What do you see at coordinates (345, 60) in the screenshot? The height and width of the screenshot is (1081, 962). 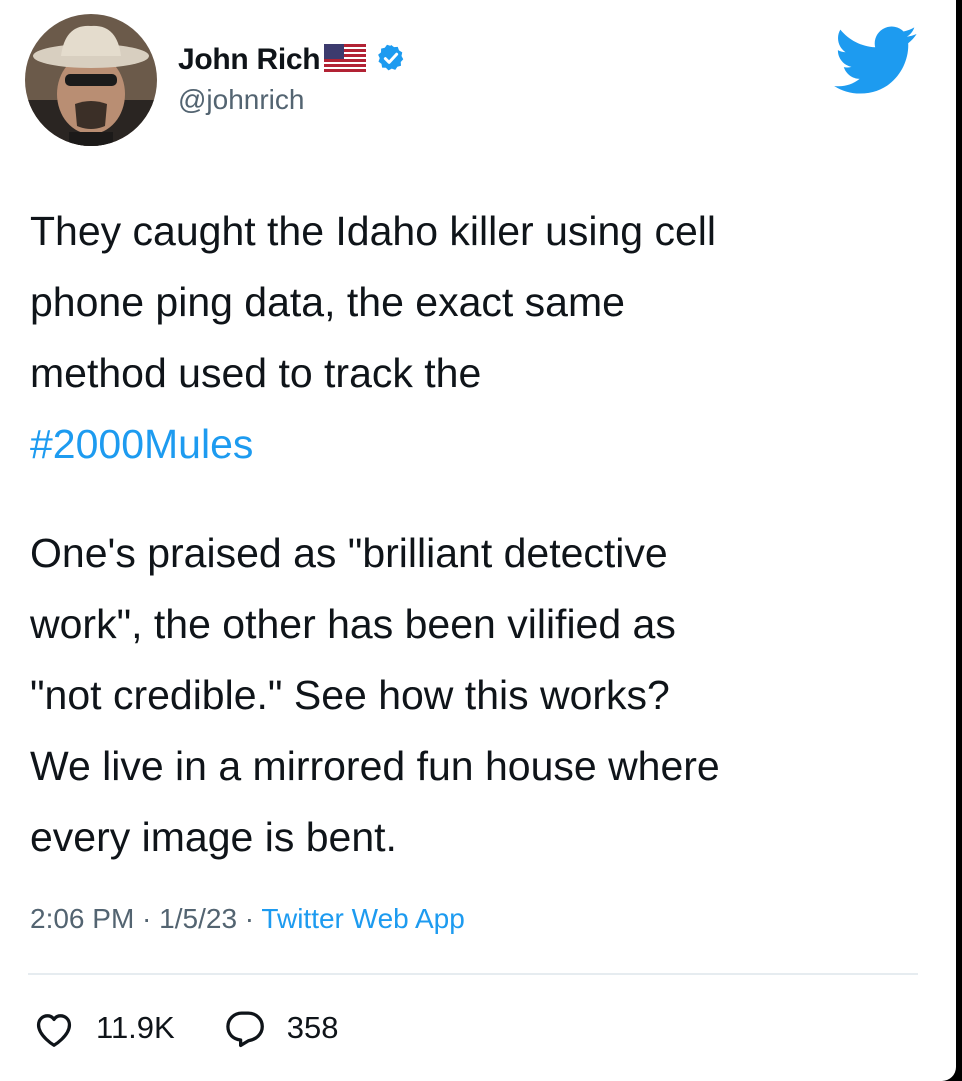 I see `us-flag-icon` at bounding box center [345, 60].